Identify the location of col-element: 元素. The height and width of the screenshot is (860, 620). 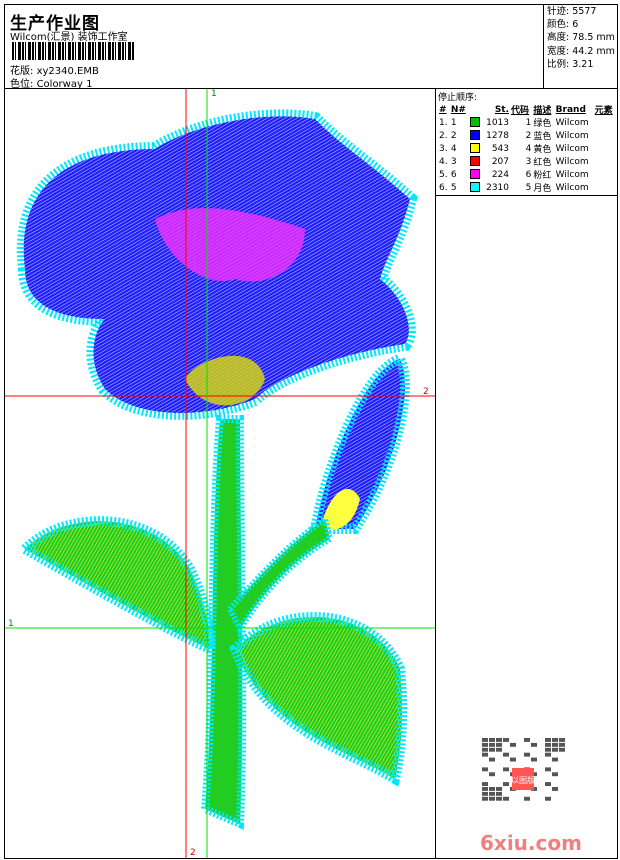
(603, 111).